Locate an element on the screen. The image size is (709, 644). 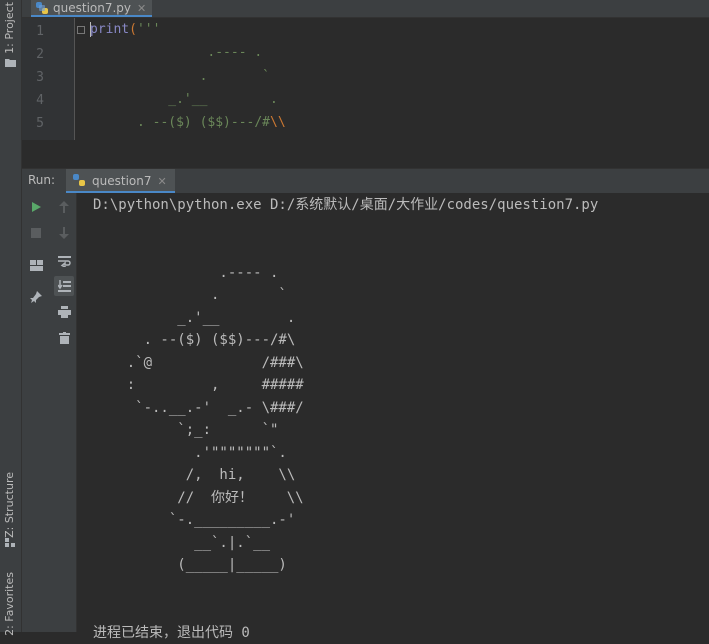
arrow-up-icon is located at coordinates (64, 207).